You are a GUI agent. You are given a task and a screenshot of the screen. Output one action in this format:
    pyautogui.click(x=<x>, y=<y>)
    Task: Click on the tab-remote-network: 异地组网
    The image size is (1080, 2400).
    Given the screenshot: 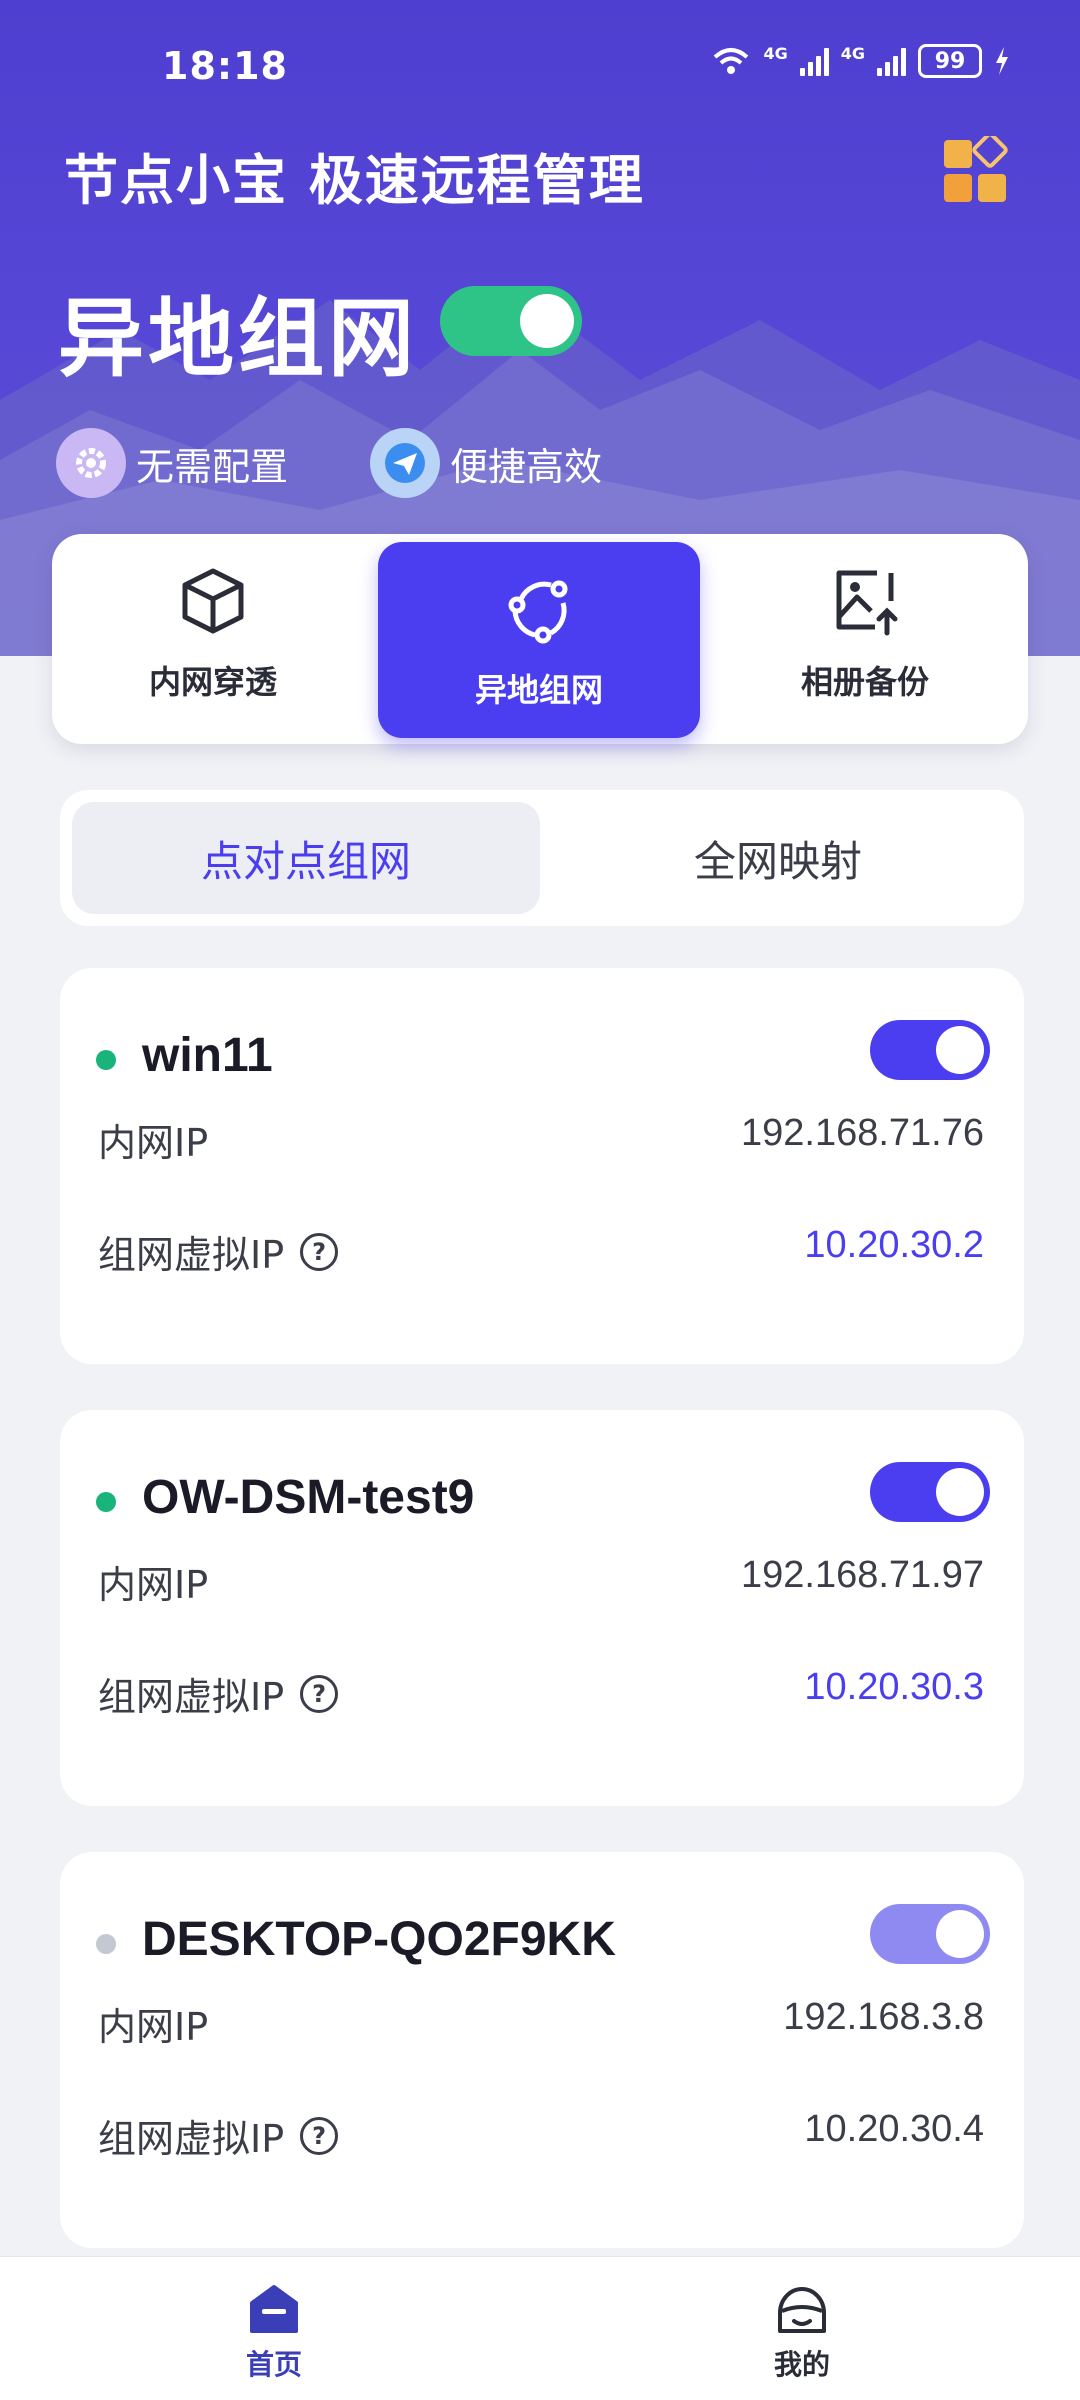 What is the action you would take?
    pyautogui.click(x=539, y=640)
    